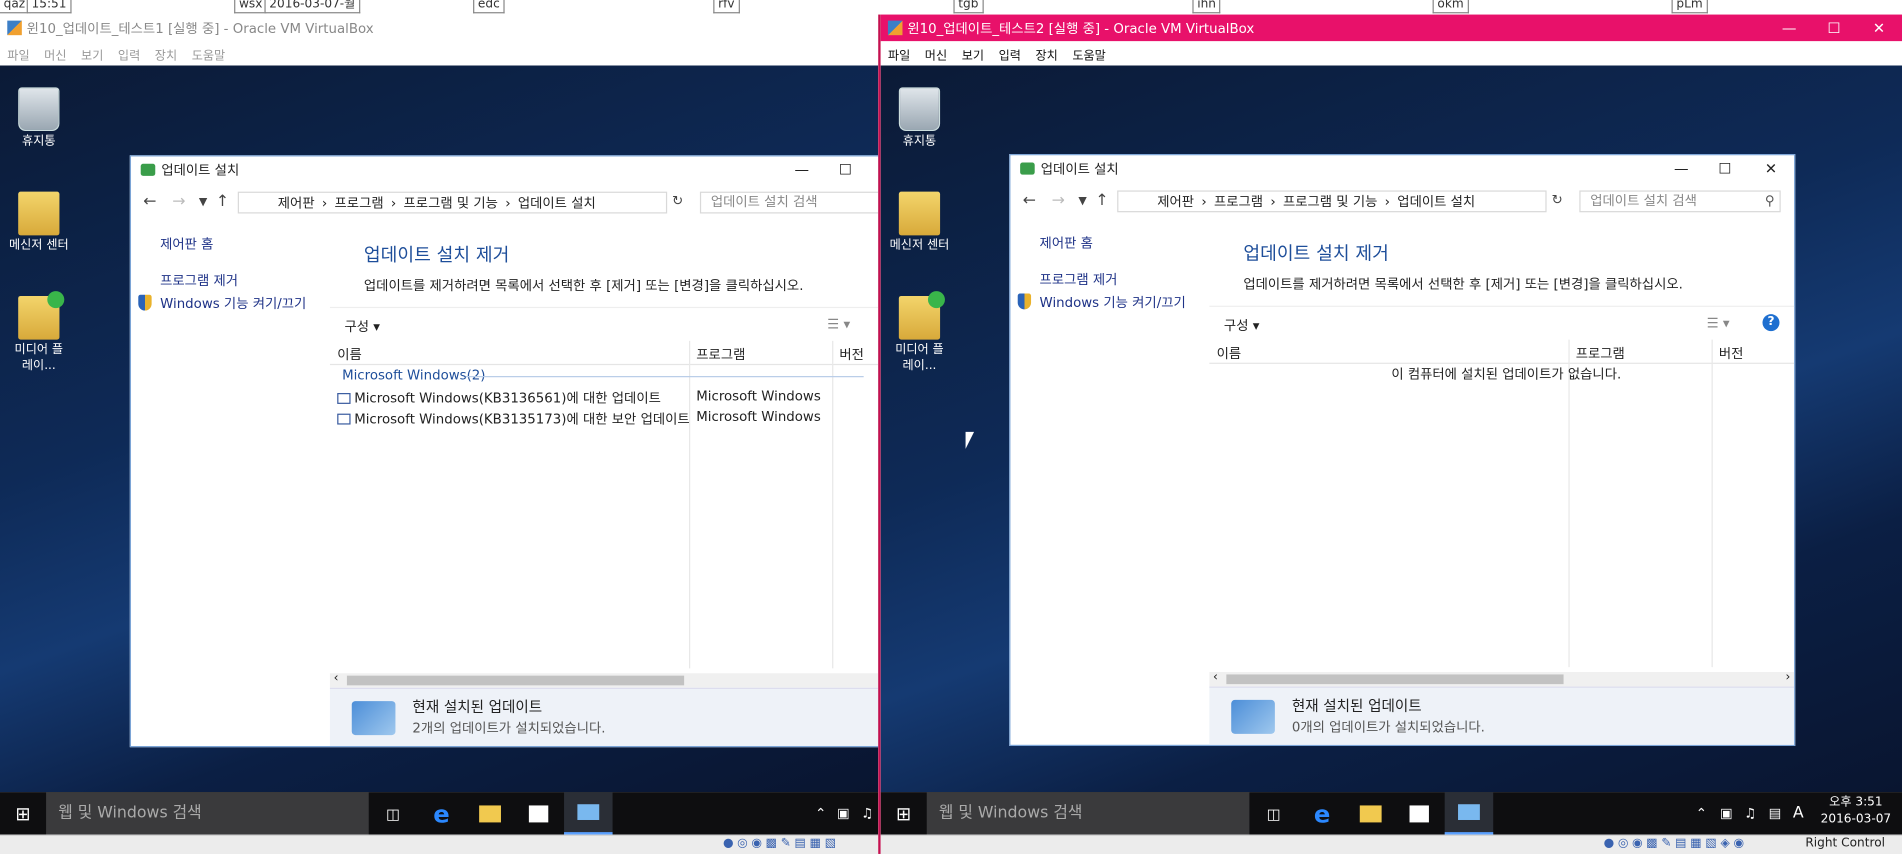 Image resolution: width=1902 pixels, height=854 pixels. I want to click on horizontal-scrollbar: ‹ ›, so click(1502, 679).